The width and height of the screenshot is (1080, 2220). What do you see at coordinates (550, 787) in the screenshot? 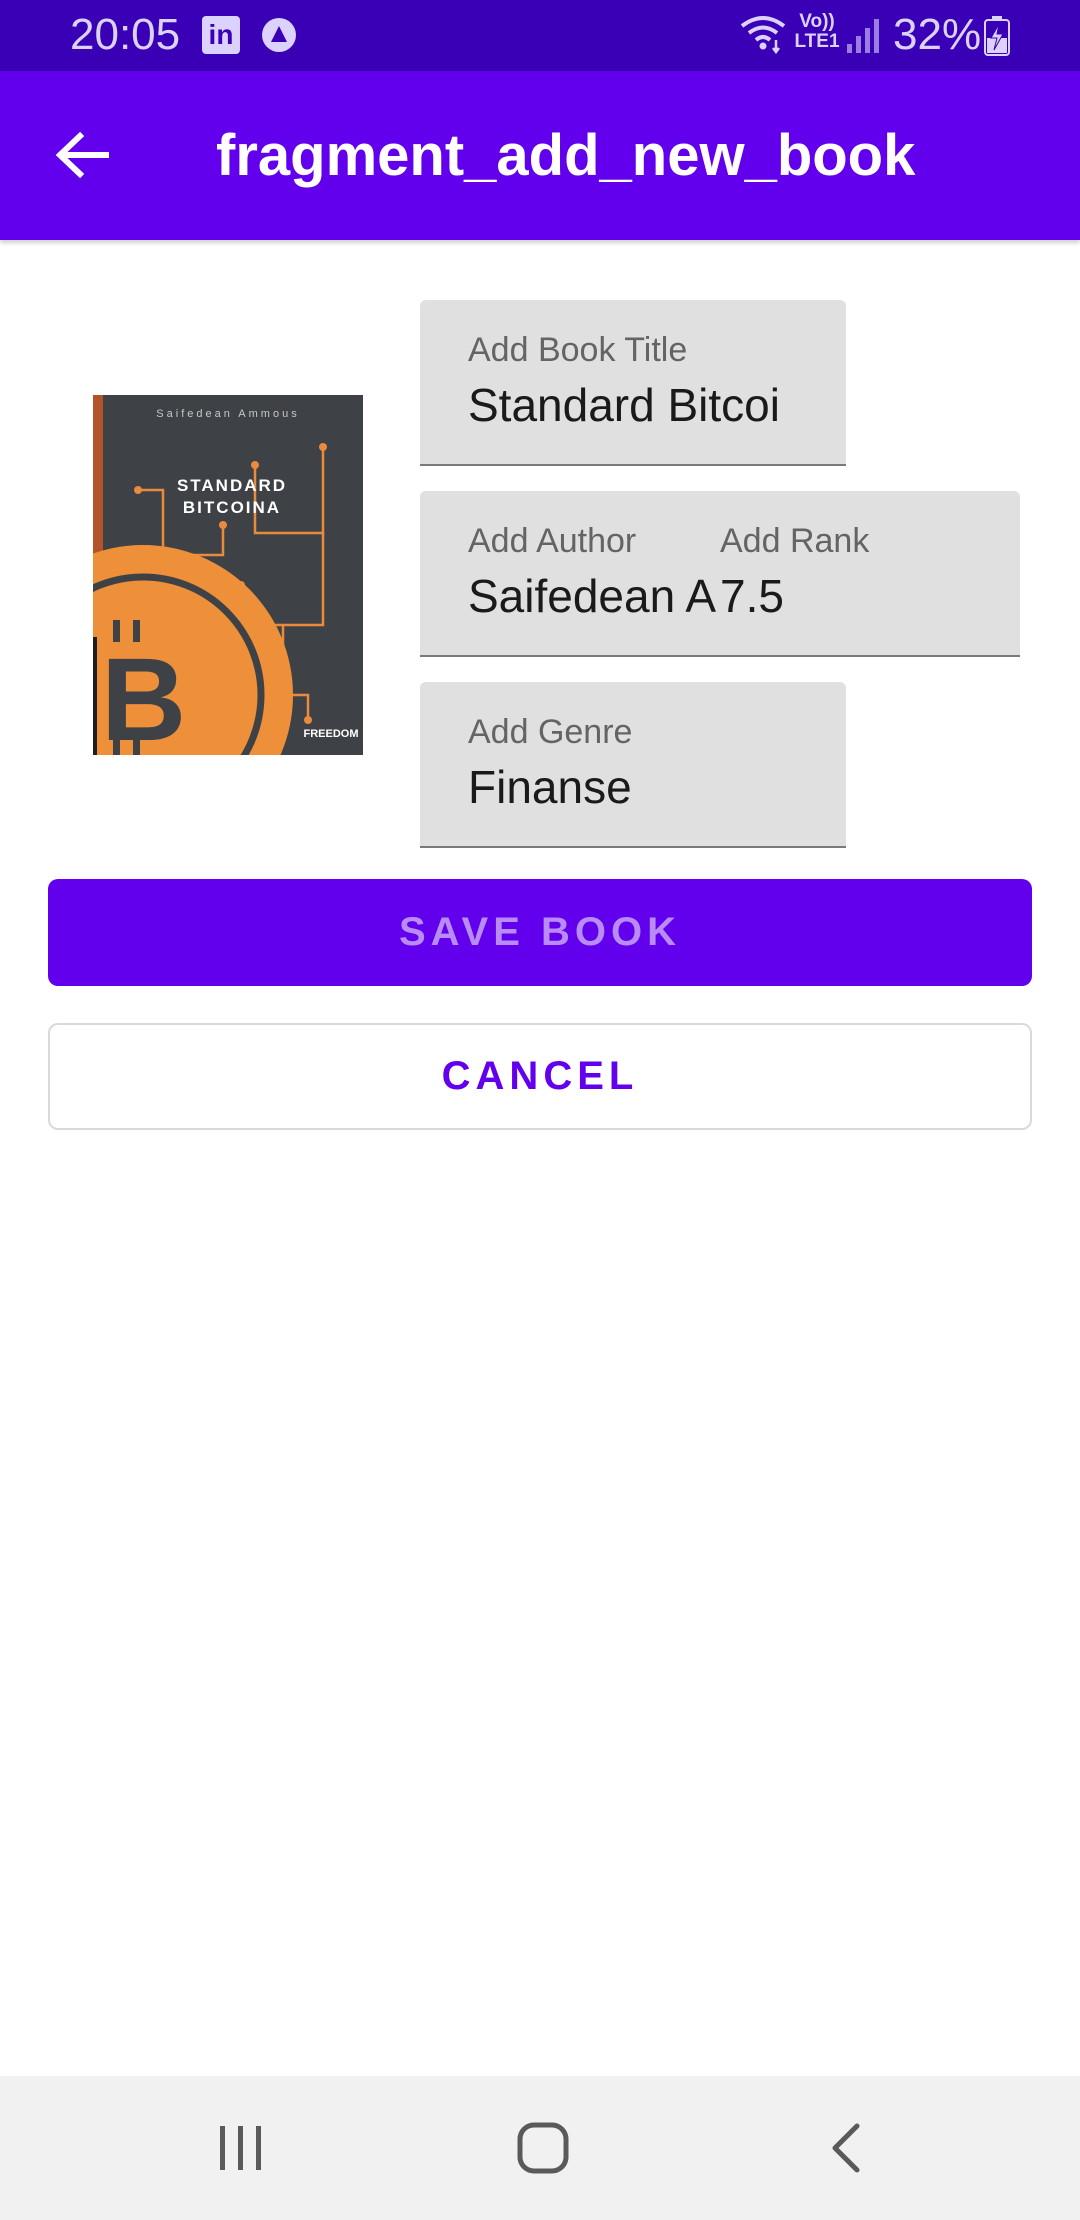
I see `genre-input: Finanse` at bounding box center [550, 787].